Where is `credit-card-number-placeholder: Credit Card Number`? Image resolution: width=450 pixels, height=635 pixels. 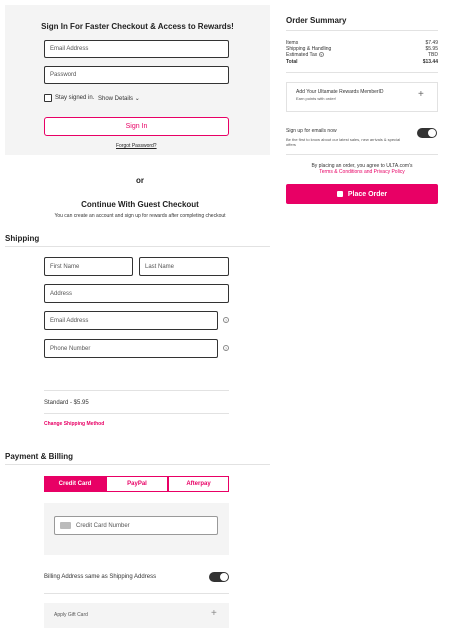 credit-card-number-placeholder: Credit Card Number is located at coordinates (103, 525).